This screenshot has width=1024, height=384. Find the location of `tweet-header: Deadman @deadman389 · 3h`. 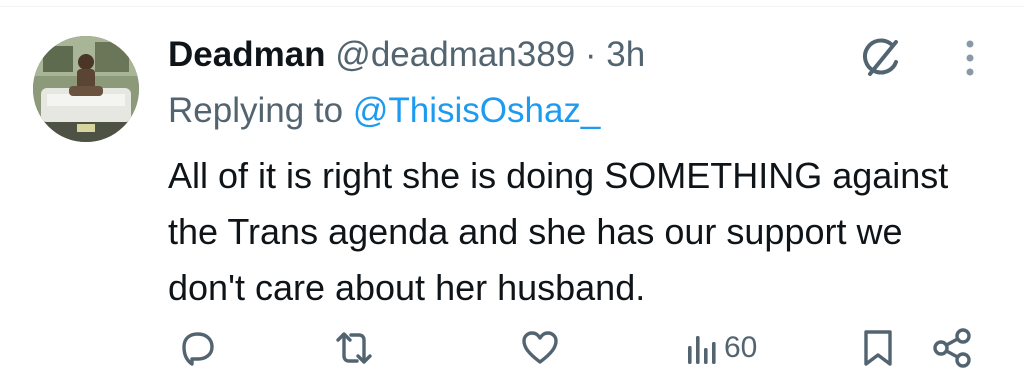

tweet-header: Deadman @deadman389 · 3h is located at coordinates (406, 55).